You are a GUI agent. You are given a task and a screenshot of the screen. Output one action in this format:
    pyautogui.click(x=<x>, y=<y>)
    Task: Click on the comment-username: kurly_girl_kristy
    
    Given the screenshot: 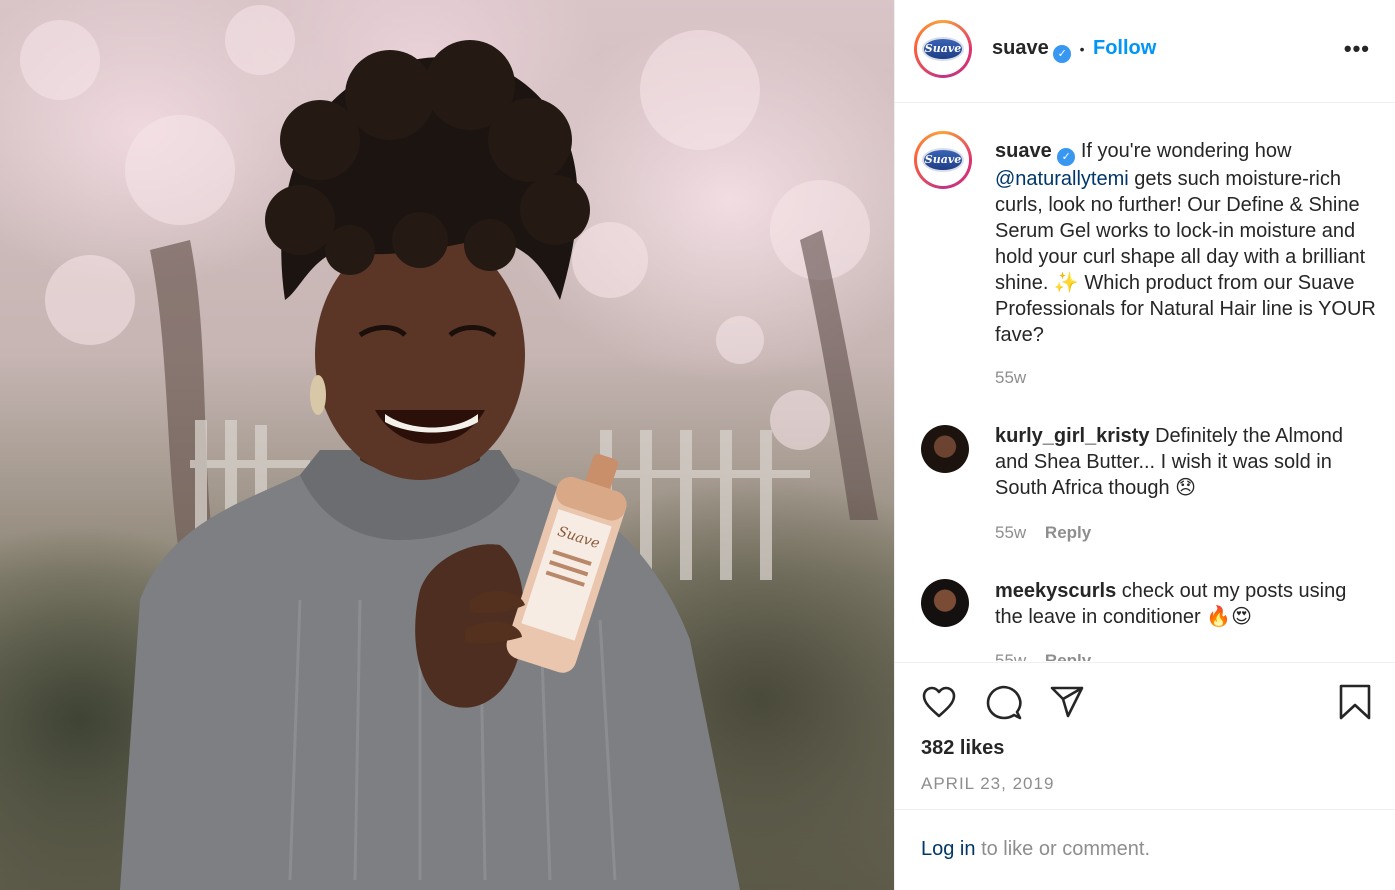 What is the action you would take?
    pyautogui.click(x=1072, y=436)
    